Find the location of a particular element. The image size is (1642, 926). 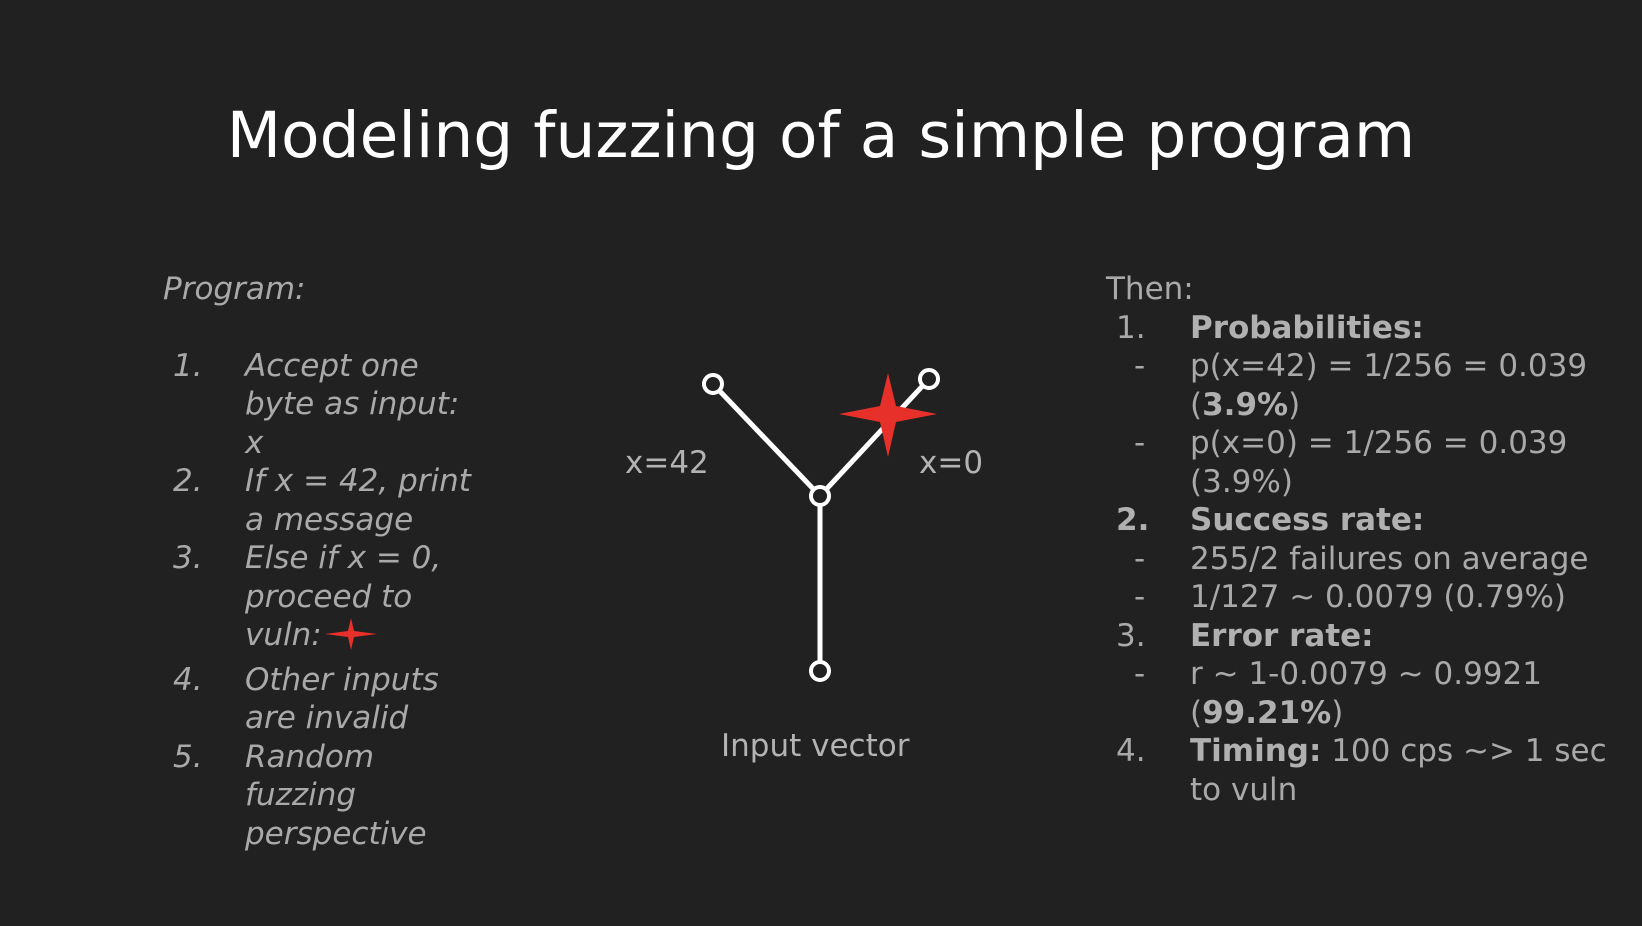

step-number: 4. is located at coordinates (188, 679).